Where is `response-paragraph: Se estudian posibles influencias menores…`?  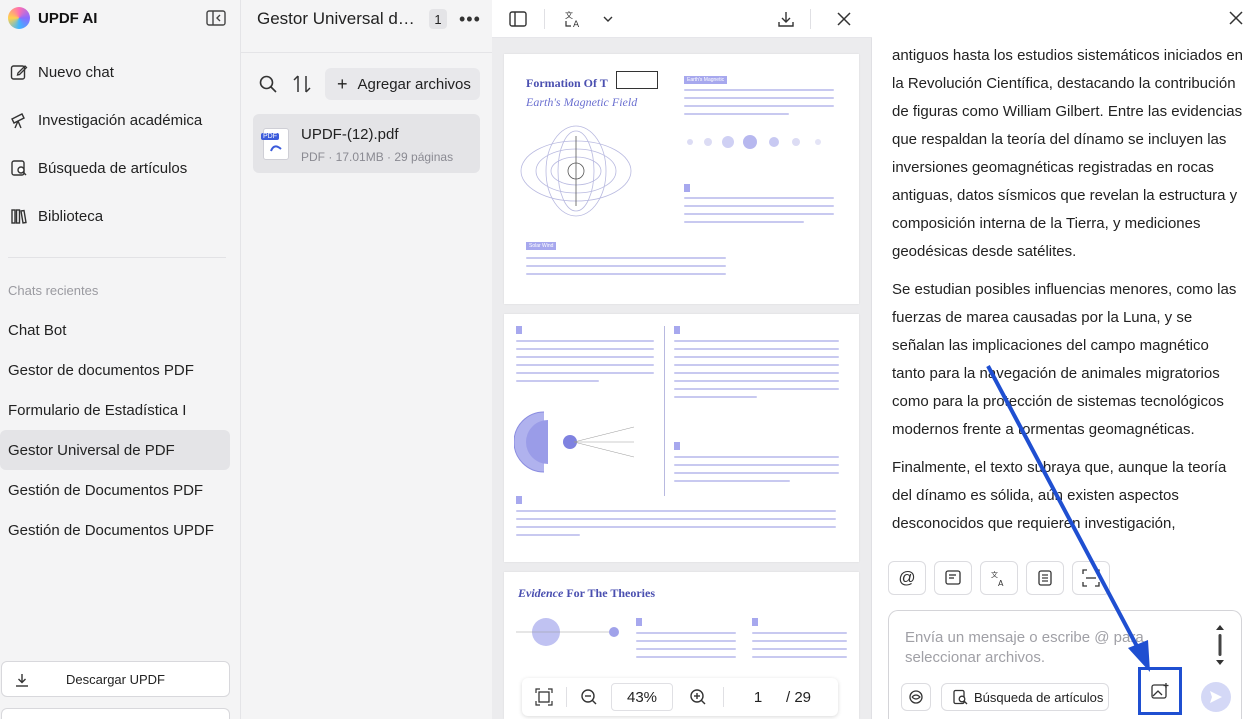 response-paragraph: Se estudian posibles influencias menores… is located at coordinates (1064, 359).